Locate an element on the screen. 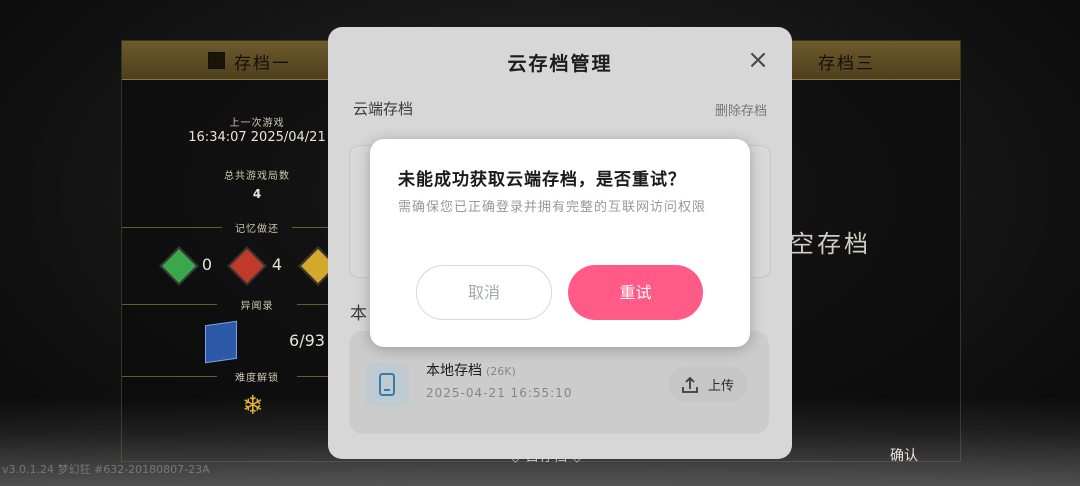  retry-button: 重试 is located at coordinates (635, 292).